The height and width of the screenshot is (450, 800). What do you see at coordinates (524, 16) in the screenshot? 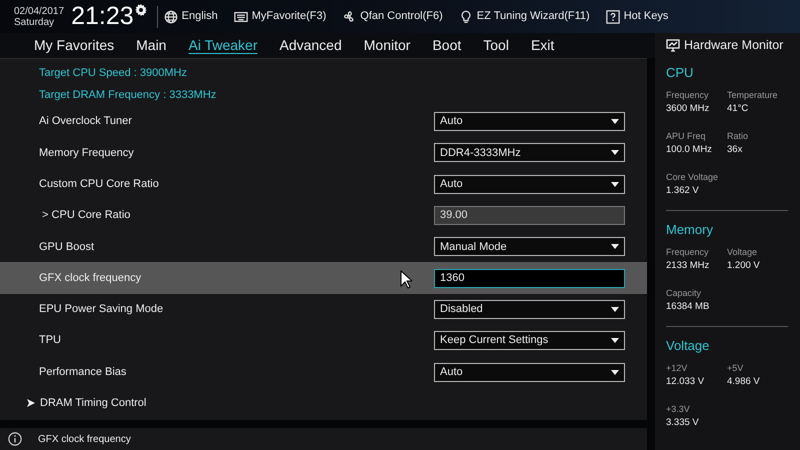
I see `toolbar-button: EZ Tuning Wizard(F11)` at bounding box center [524, 16].